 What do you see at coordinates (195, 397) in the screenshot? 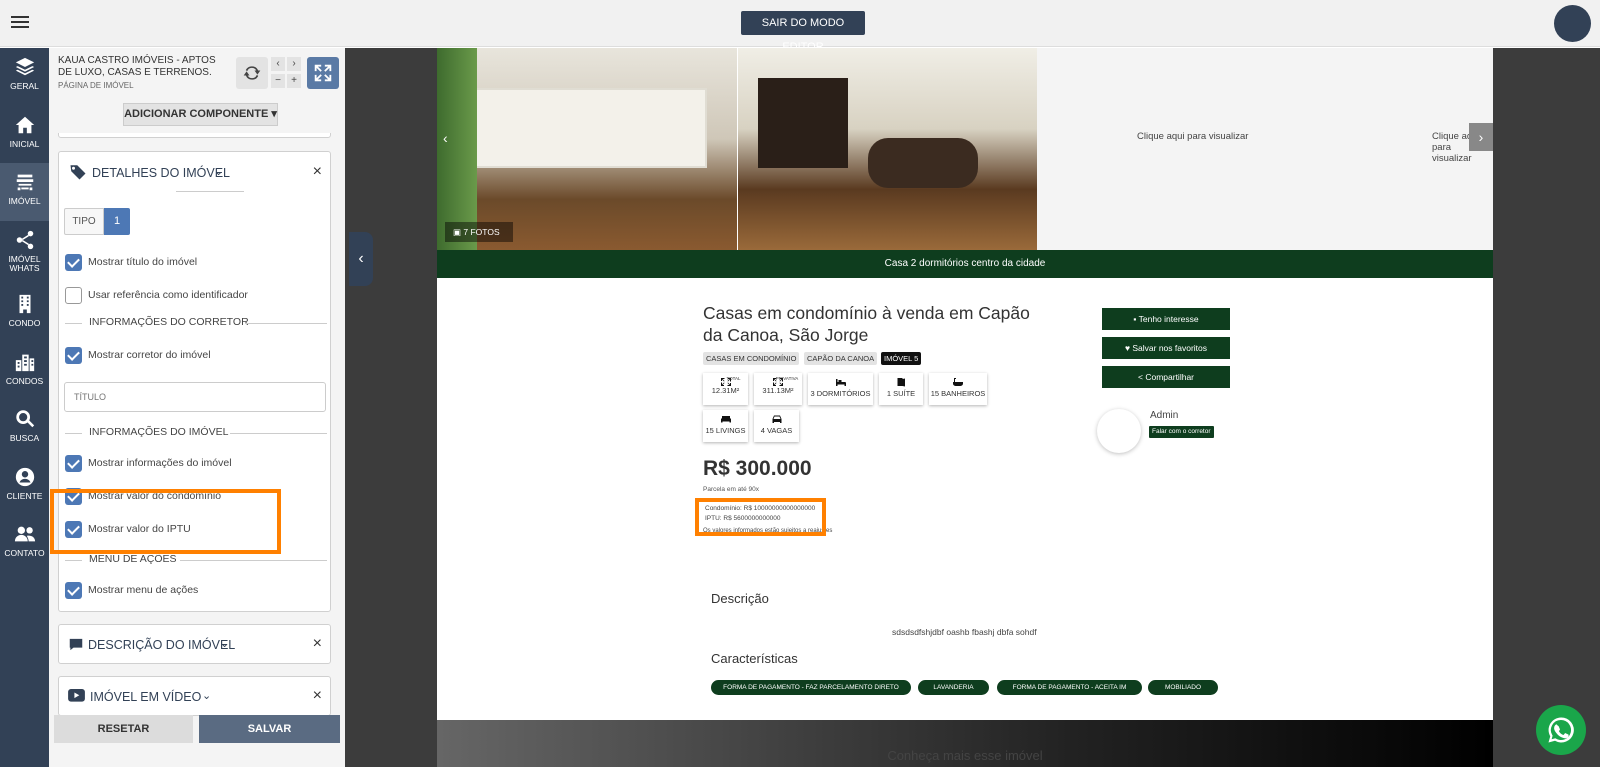
I see `title-input` at bounding box center [195, 397].